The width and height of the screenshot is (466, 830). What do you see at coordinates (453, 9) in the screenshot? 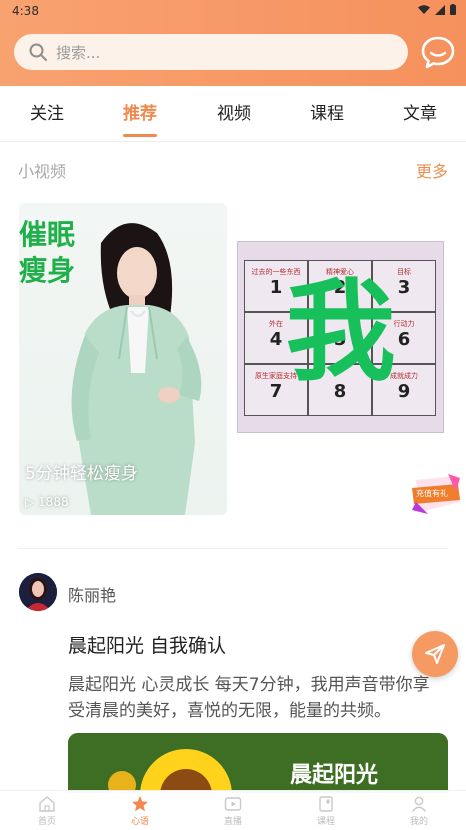
I see `battery-icon` at bounding box center [453, 9].